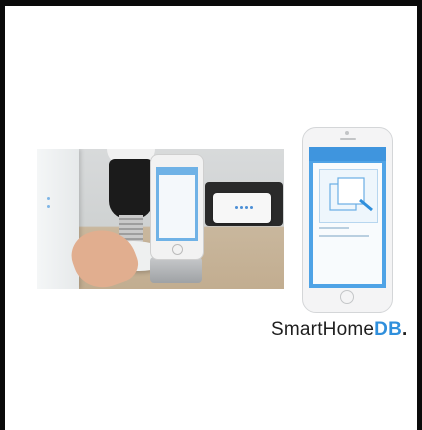 This screenshot has width=422, height=430. I want to click on brand-name-part1: SmartHome, so click(323, 329).